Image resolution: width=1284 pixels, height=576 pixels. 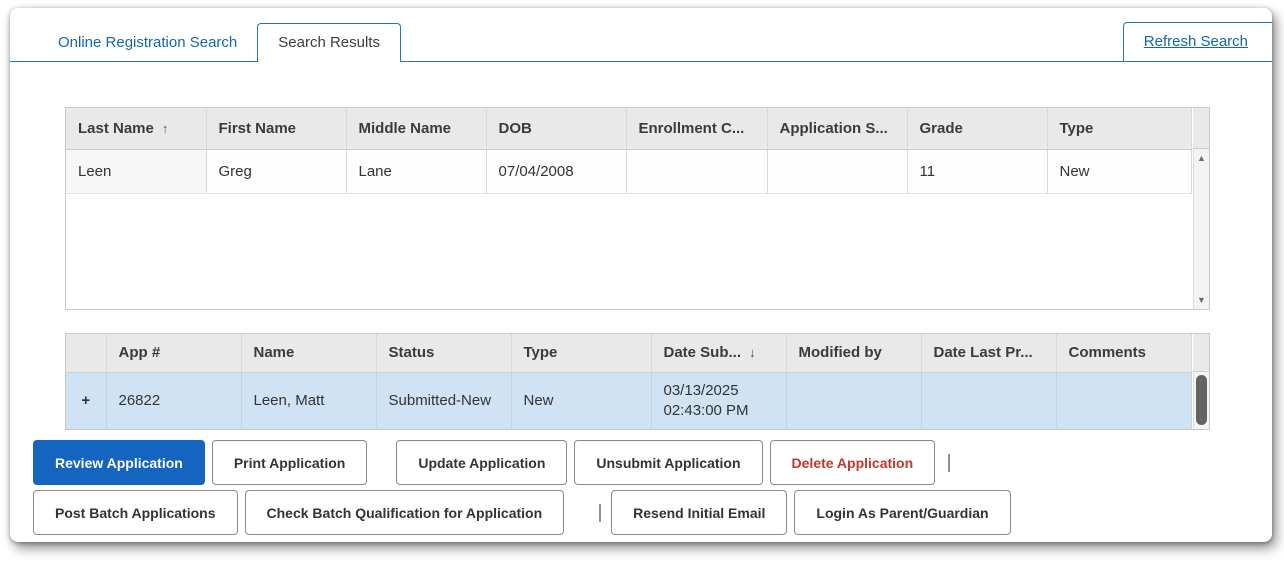 I want to click on print-application-button: Print Application, so click(x=289, y=462).